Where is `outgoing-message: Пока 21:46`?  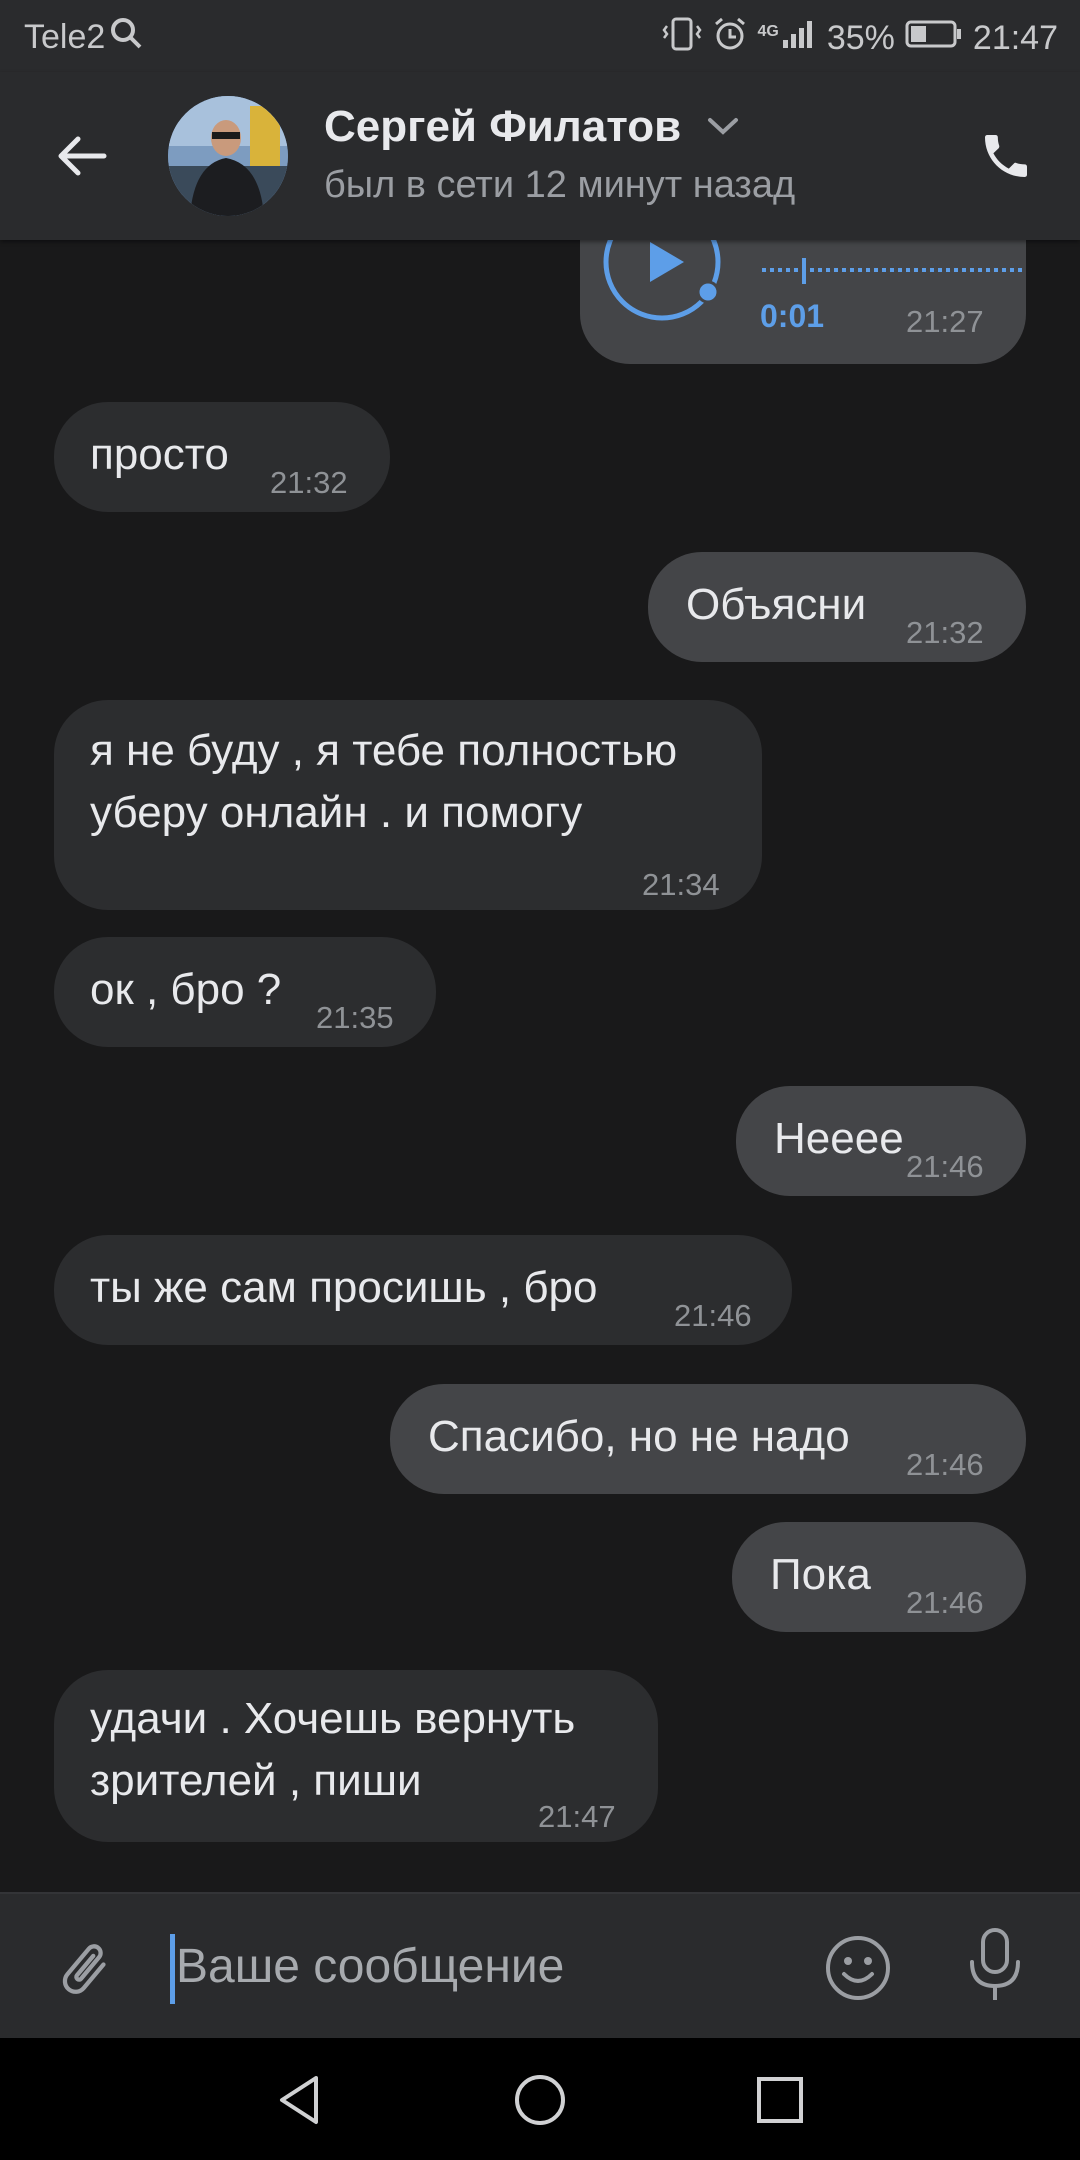 outgoing-message: Пока 21:46 is located at coordinates (879, 1577).